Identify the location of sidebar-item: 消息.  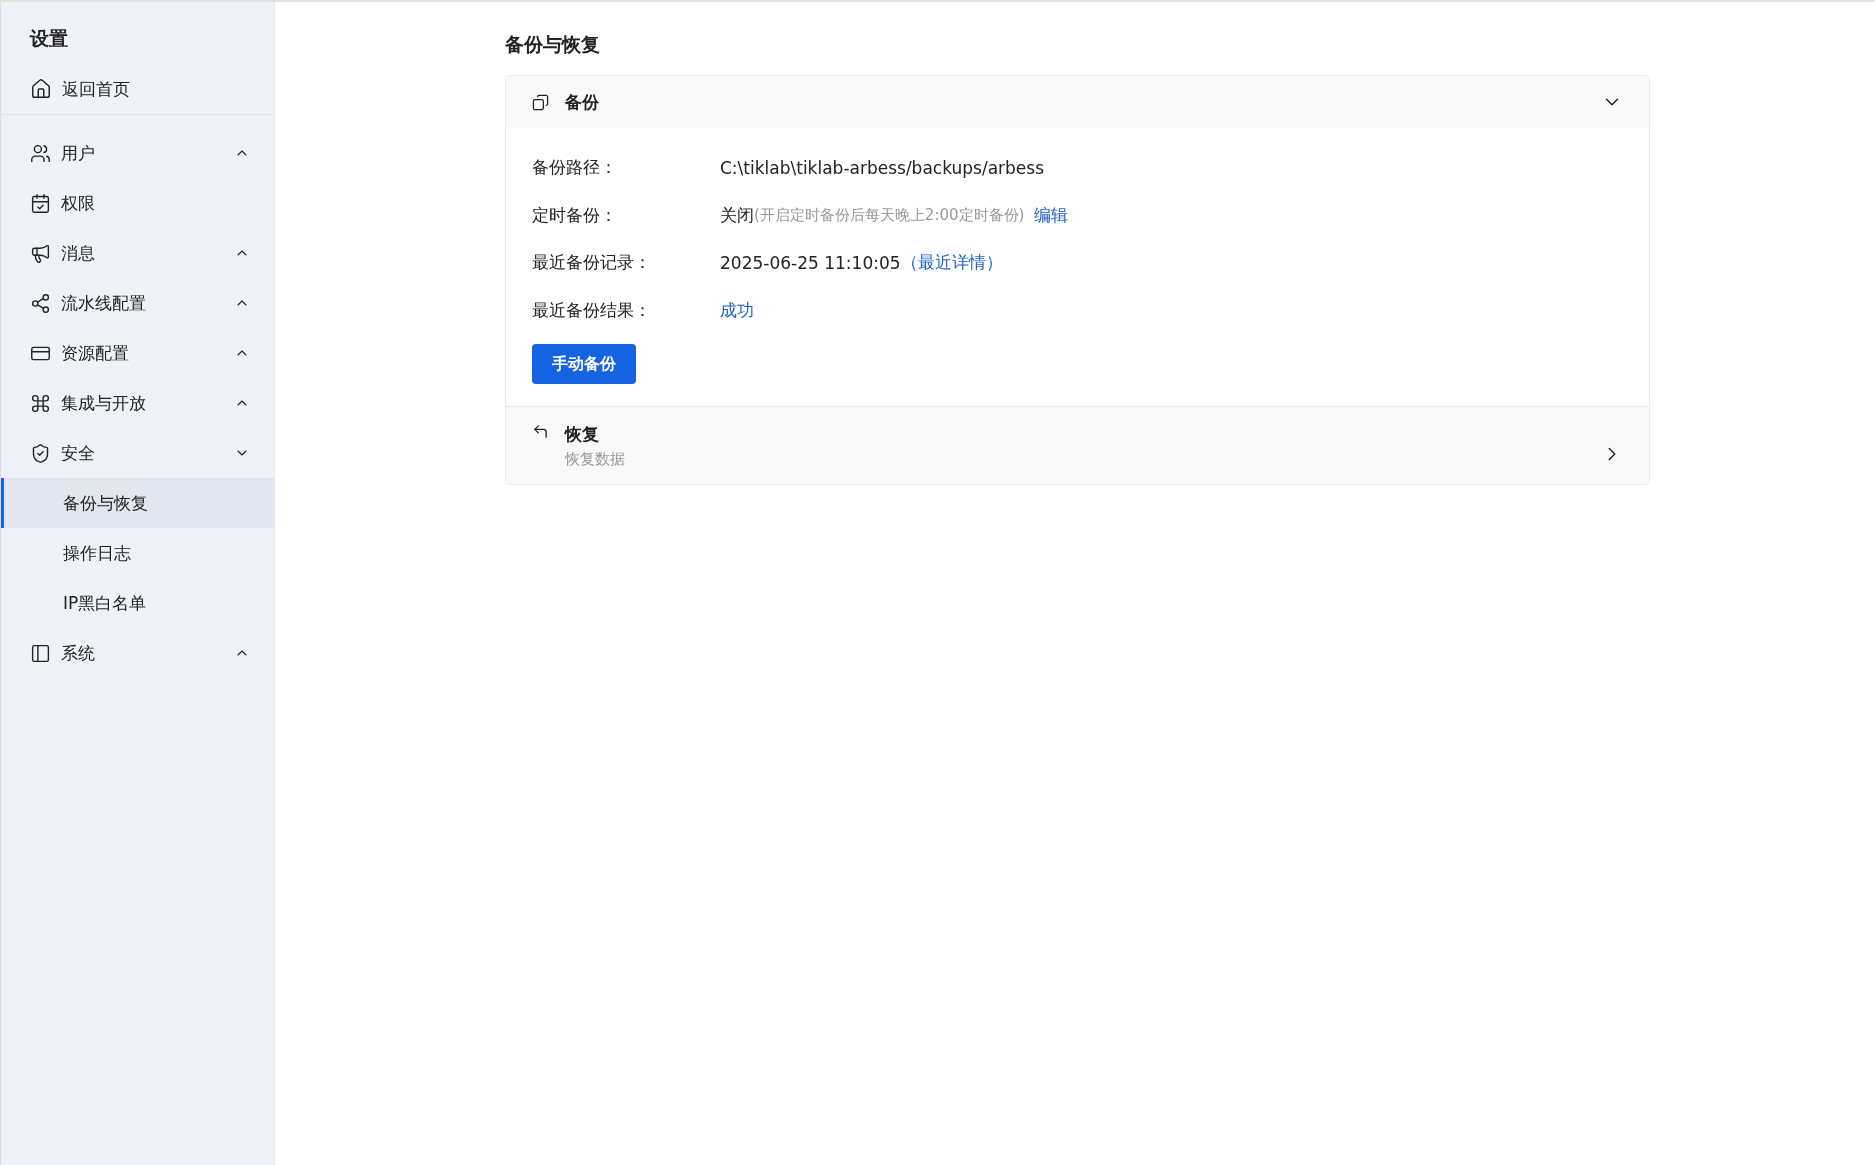
(137, 253).